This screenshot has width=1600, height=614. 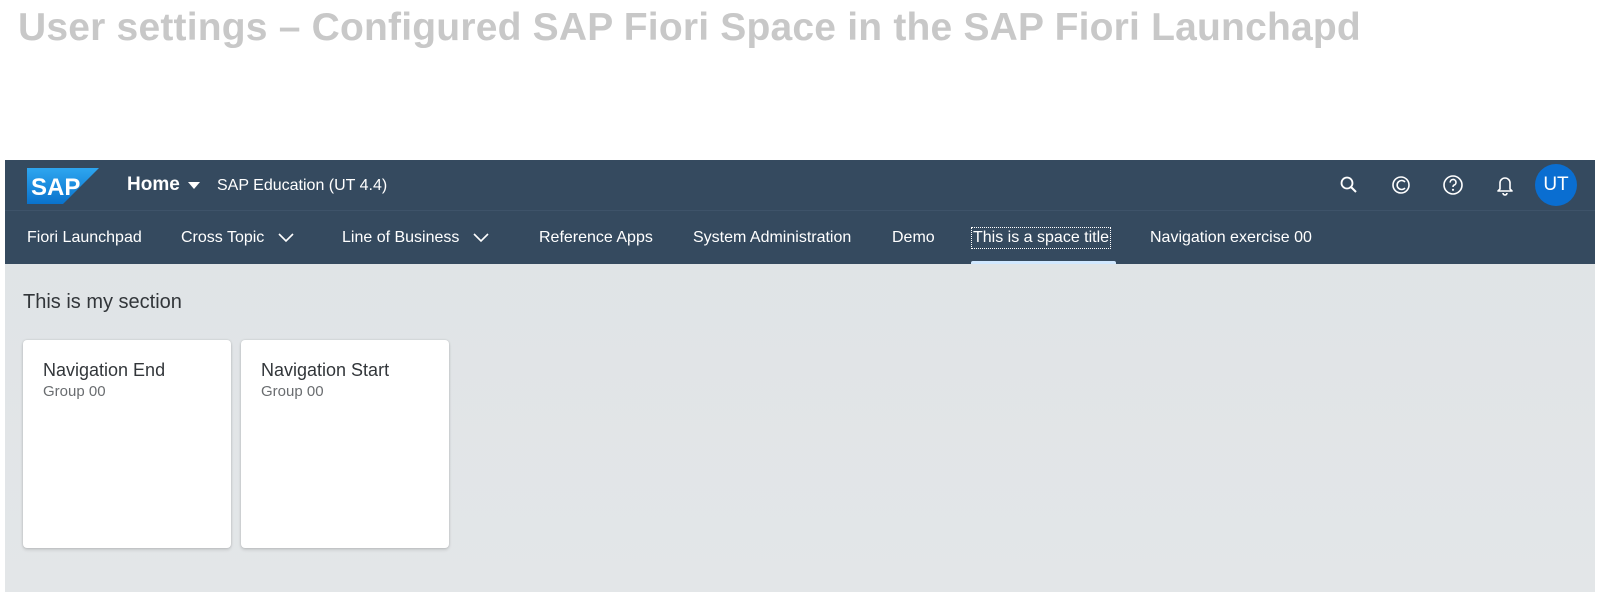 I want to click on tab-label: This is a space title, so click(x=1041, y=237).